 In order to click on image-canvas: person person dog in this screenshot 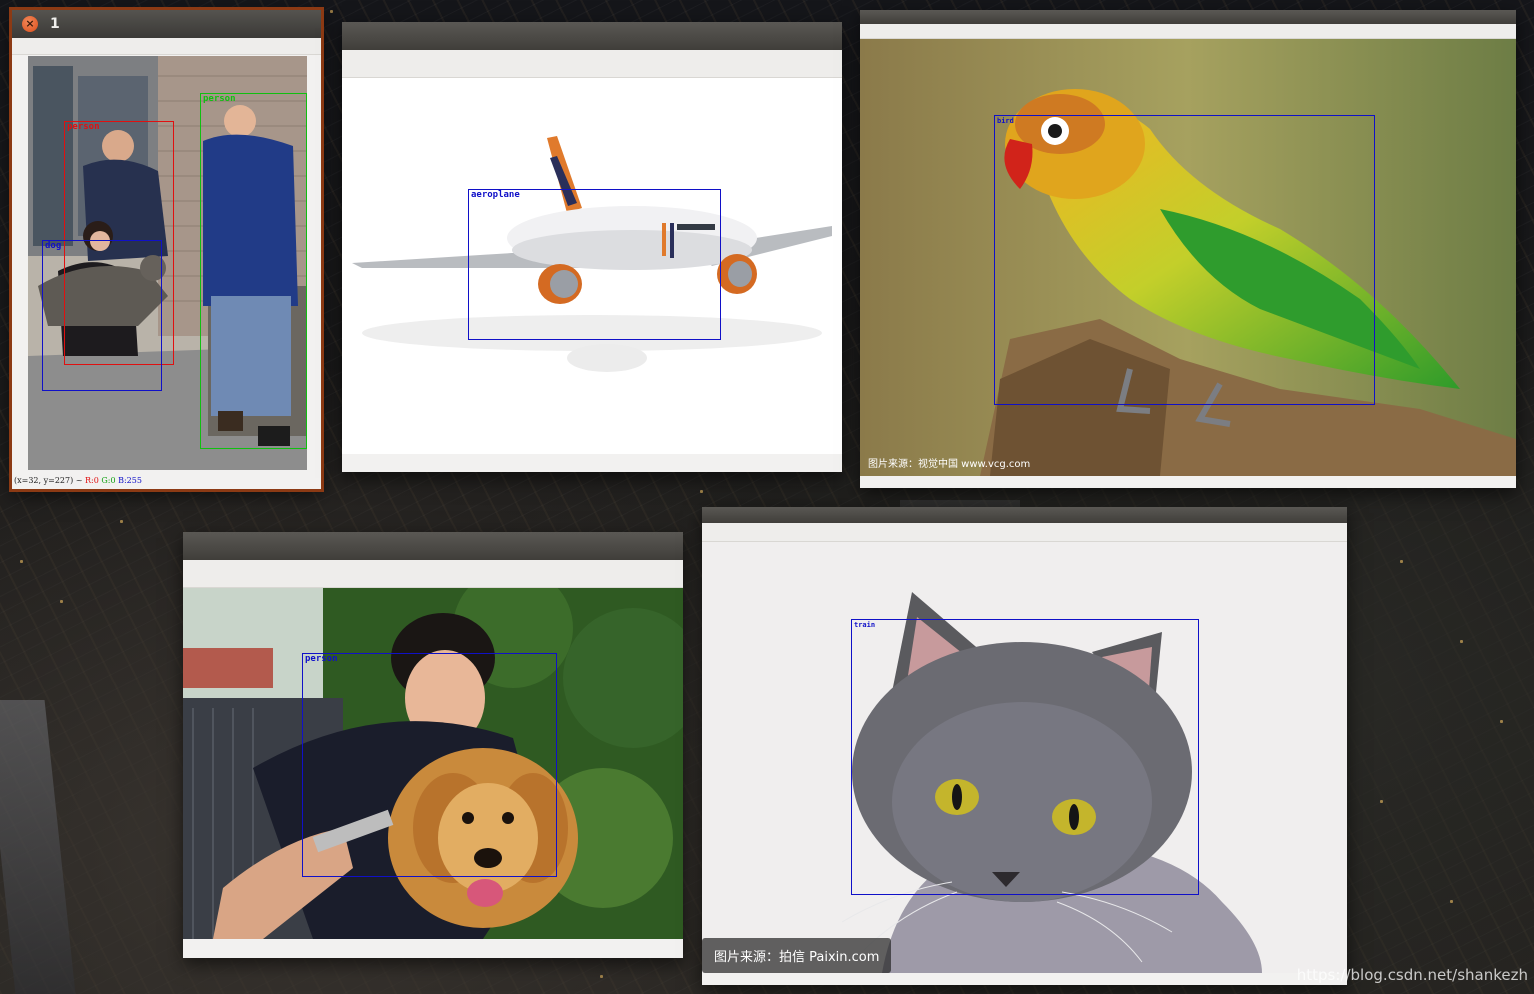, I will do `click(167, 263)`.